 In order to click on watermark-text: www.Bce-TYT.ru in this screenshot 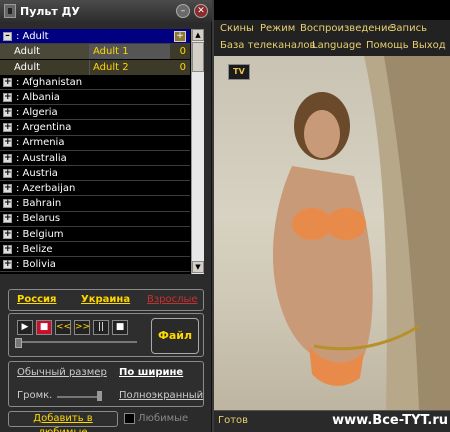, I will do `click(390, 420)`.